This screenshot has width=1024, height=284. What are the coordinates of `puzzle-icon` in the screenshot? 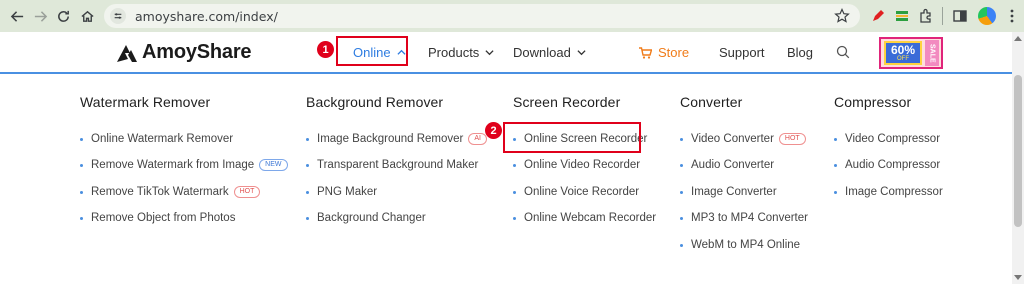 It's located at (926, 16).